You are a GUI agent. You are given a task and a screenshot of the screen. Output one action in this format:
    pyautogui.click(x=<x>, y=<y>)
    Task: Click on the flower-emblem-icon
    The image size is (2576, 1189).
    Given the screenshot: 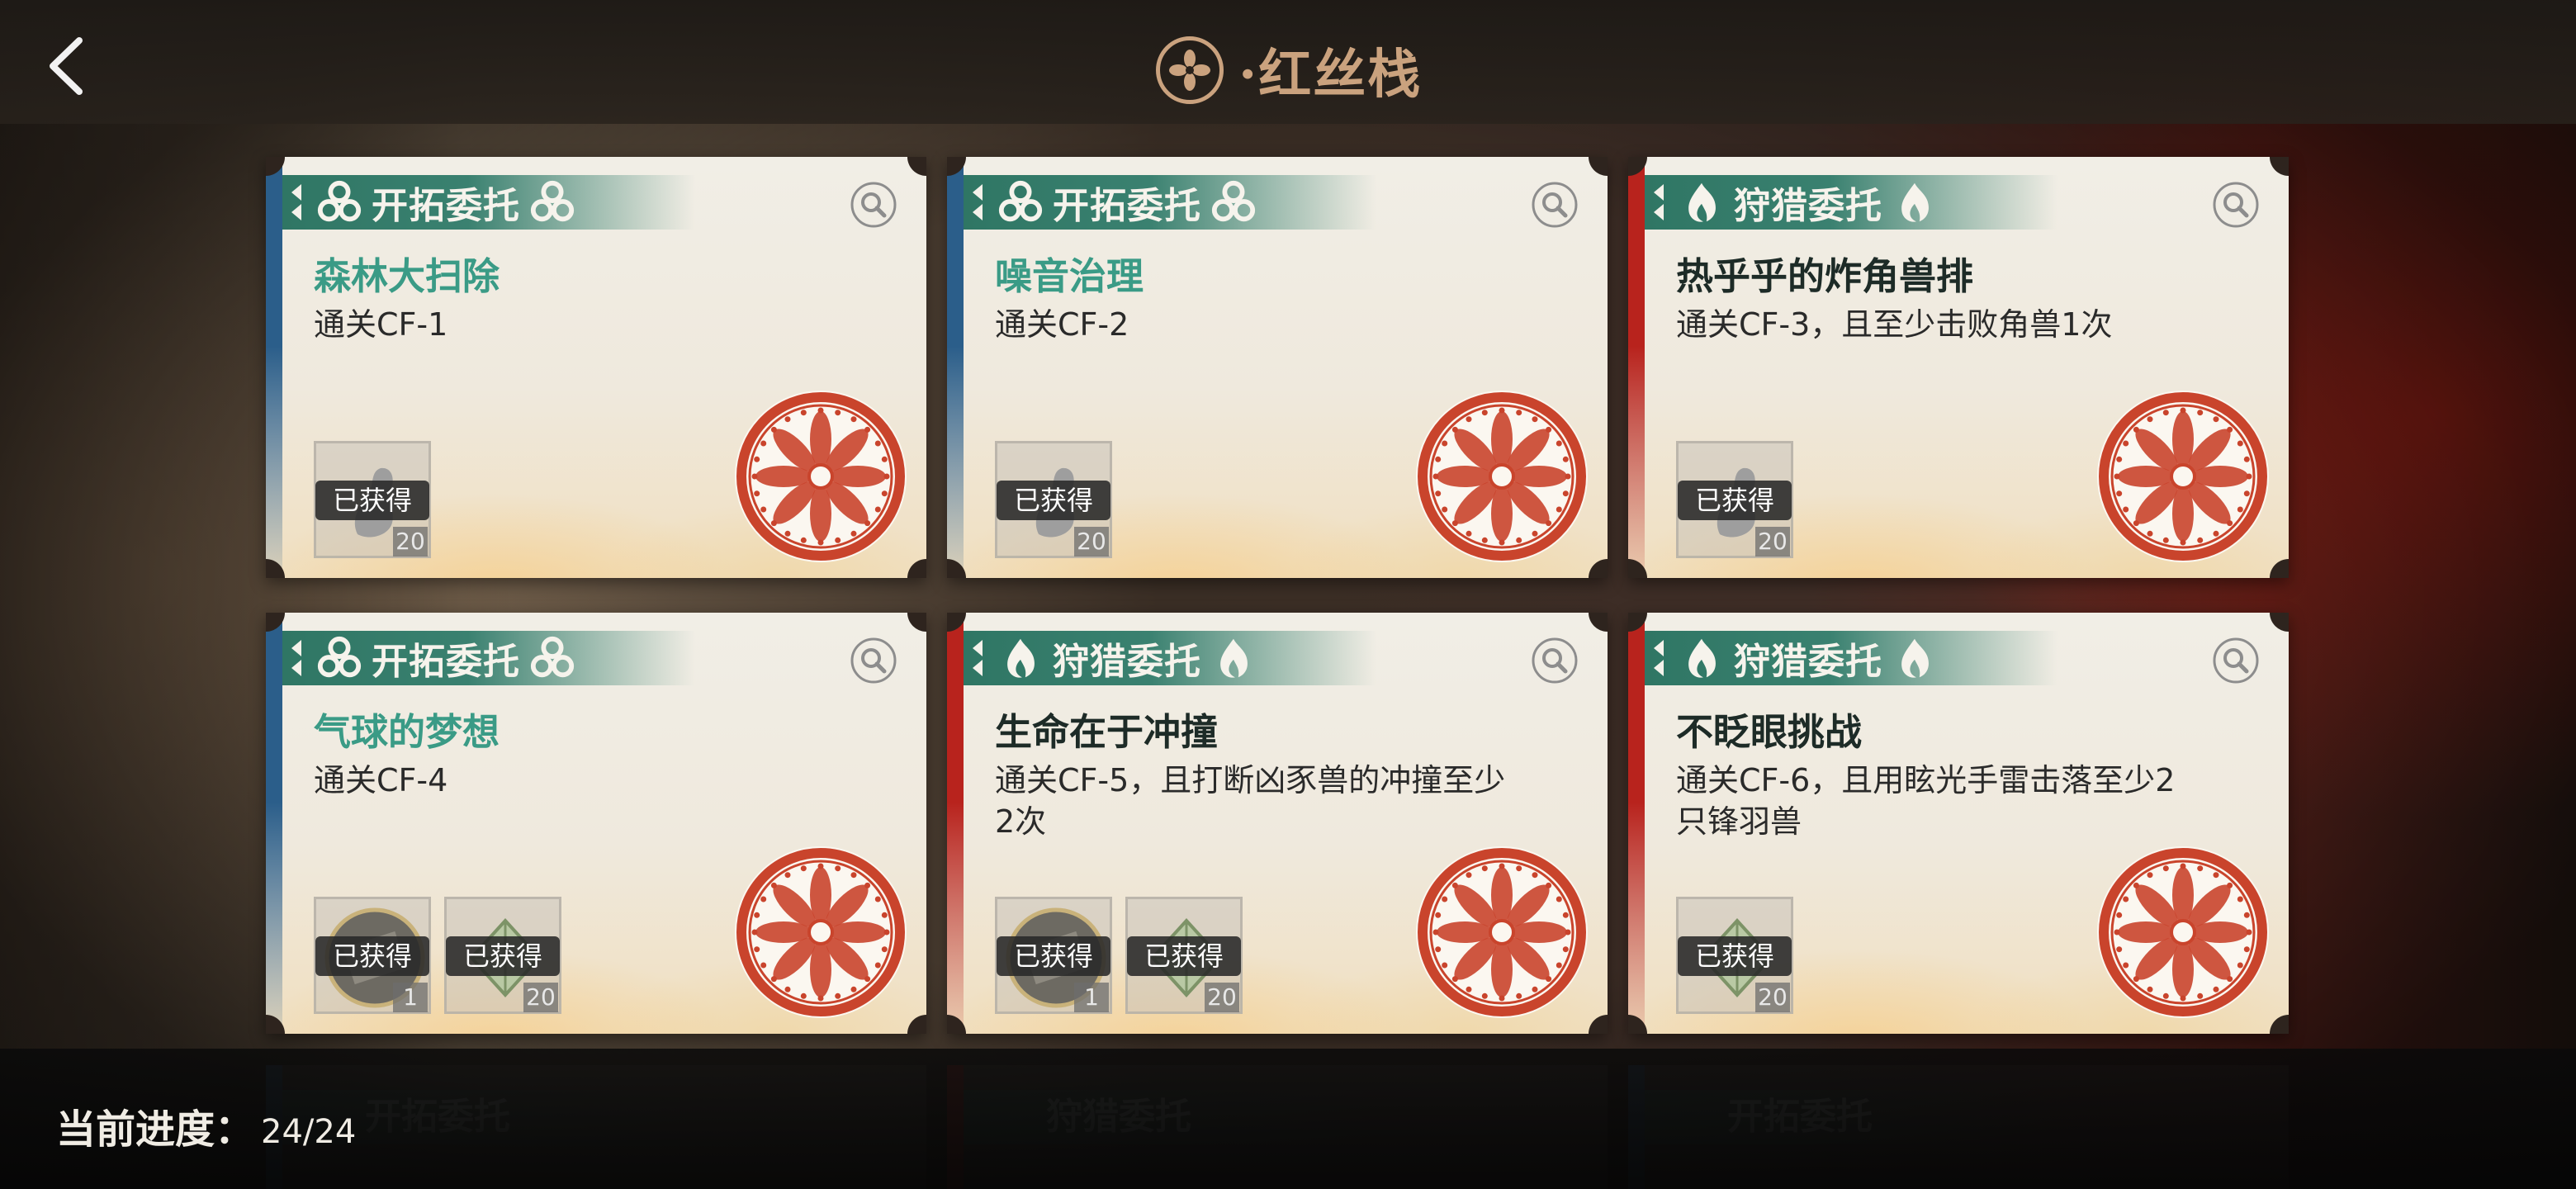 What is the action you would take?
    pyautogui.click(x=1190, y=70)
    